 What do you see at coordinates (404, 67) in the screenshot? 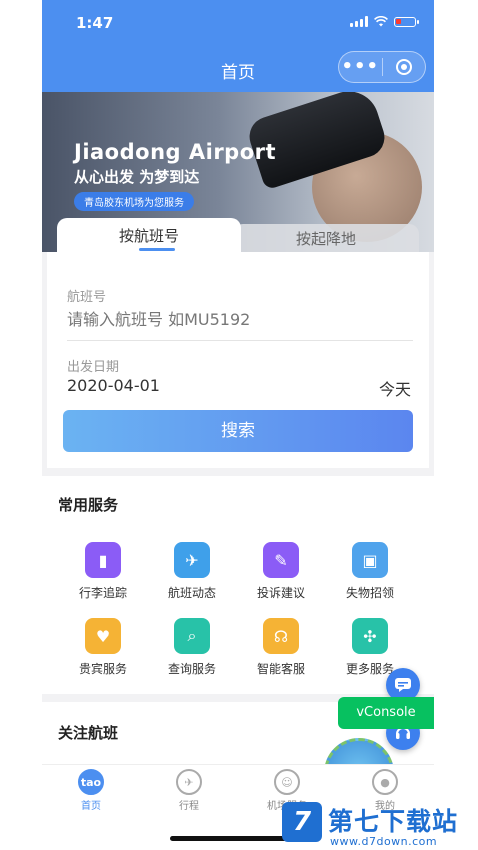
I see `close-mini-program-icon` at bounding box center [404, 67].